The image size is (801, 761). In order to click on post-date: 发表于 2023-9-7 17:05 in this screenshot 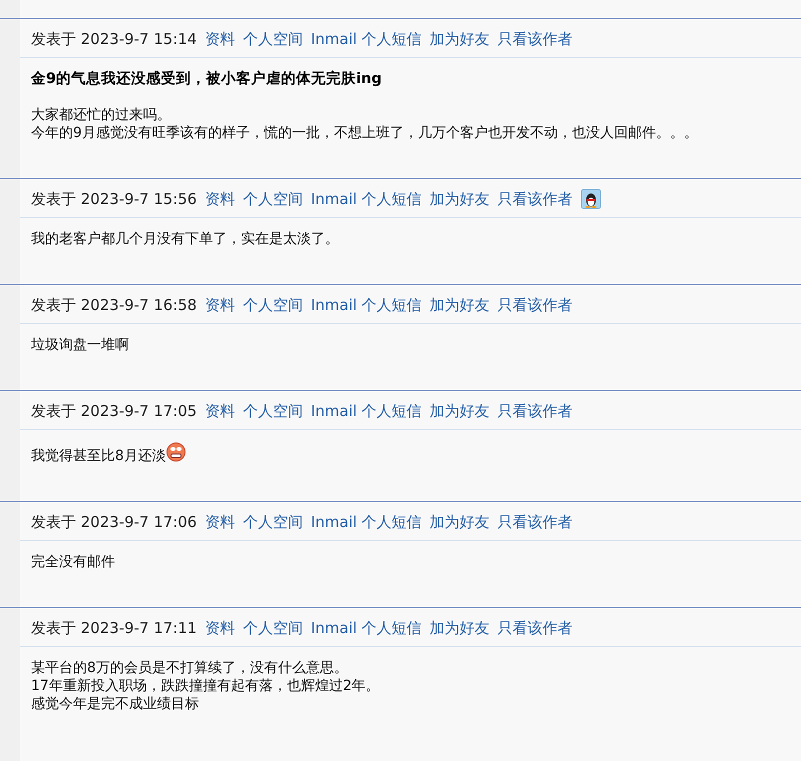, I will do `click(114, 411)`.